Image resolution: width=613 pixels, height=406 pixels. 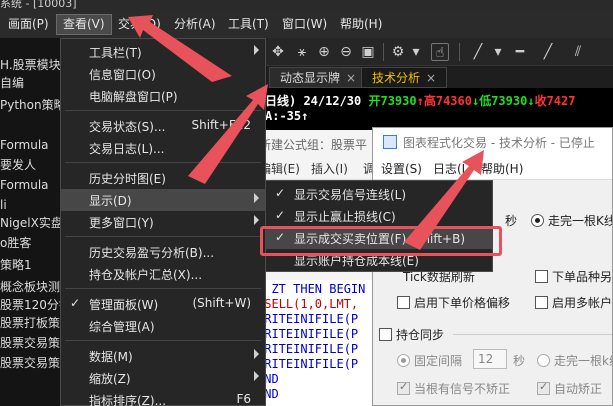 I want to click on menu-6: 帮助(H), so click(x=361, y=24).